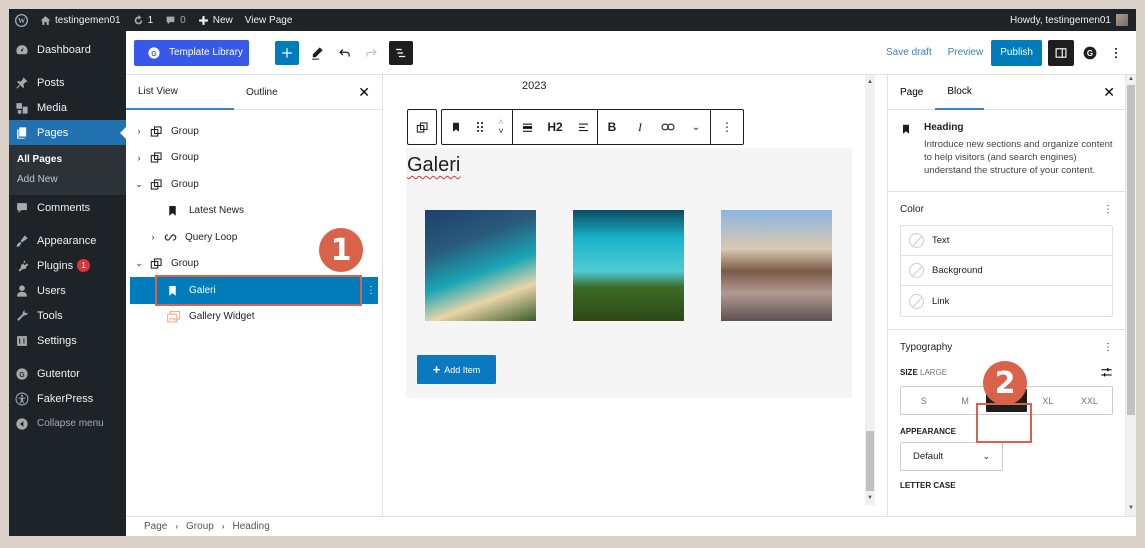  Describe the element at coordinates (262, 92) in the screenshot. I see `tab-outline: Outline` at that location.